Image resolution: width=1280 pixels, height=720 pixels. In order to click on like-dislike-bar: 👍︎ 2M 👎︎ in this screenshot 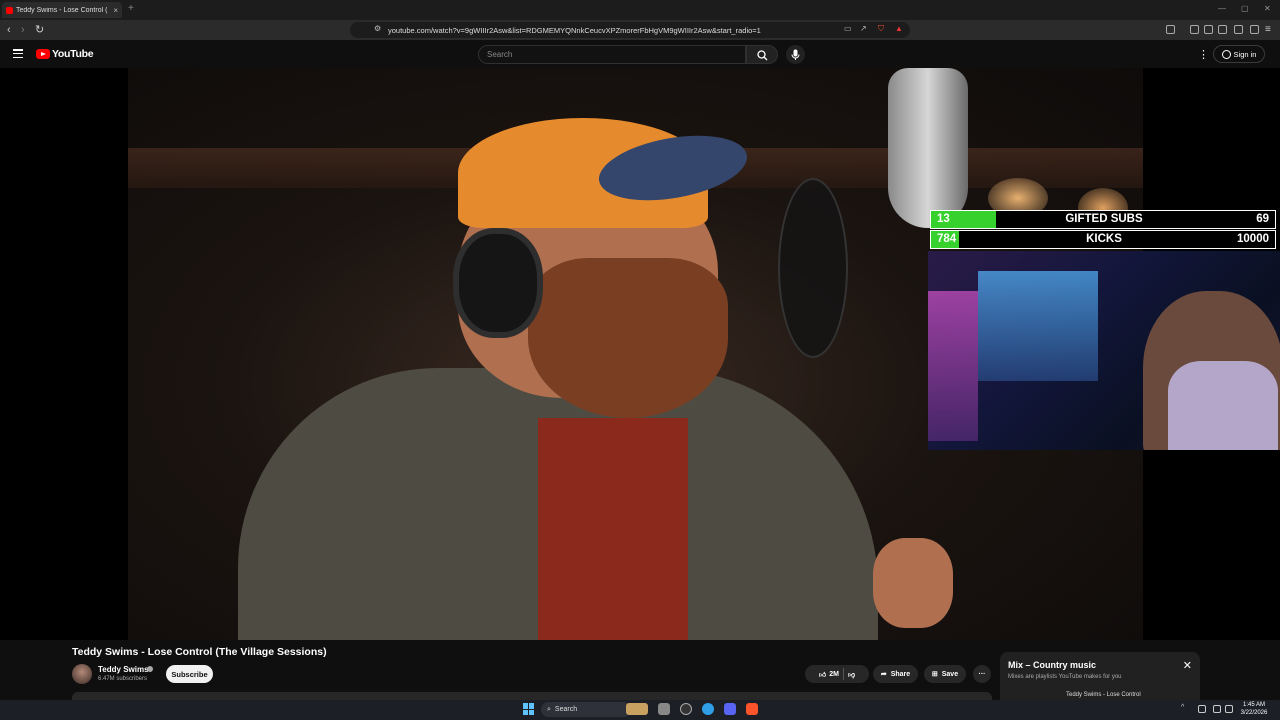, I will do `click(837, 674)`.